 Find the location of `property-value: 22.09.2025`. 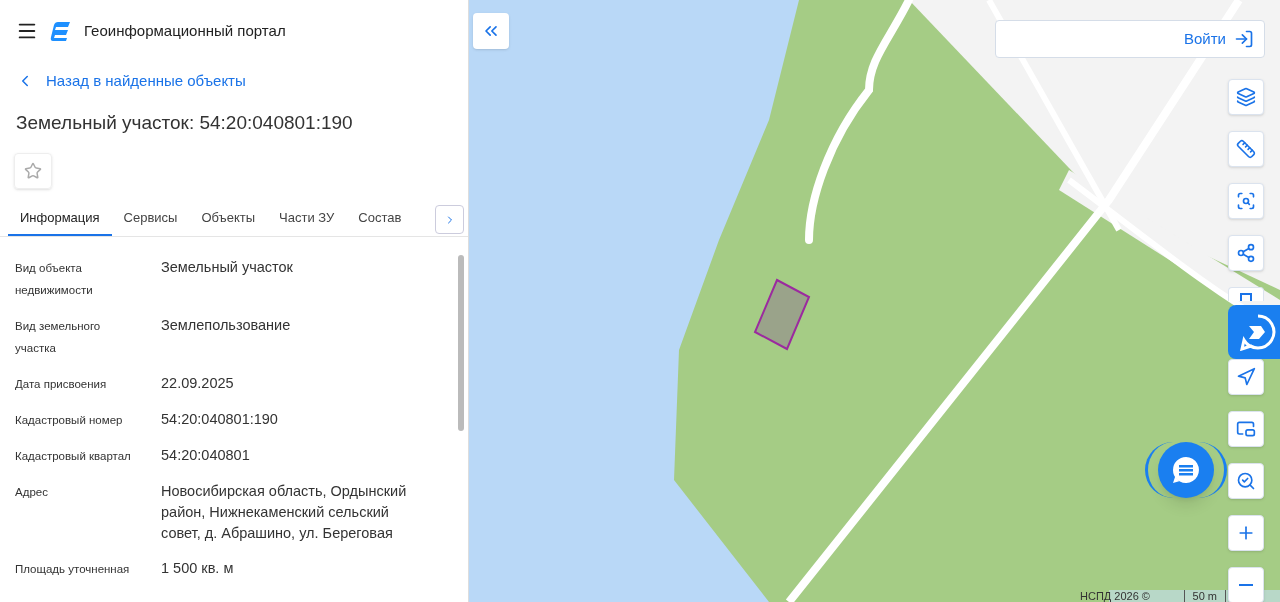

property-value: 22.09.2025 is located at coordinates (198, 383).